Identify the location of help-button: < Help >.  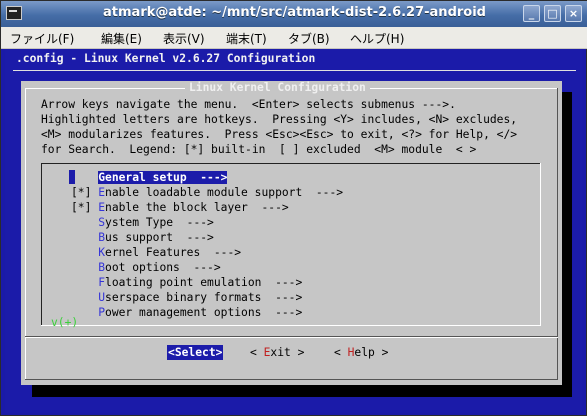
(361, 352).